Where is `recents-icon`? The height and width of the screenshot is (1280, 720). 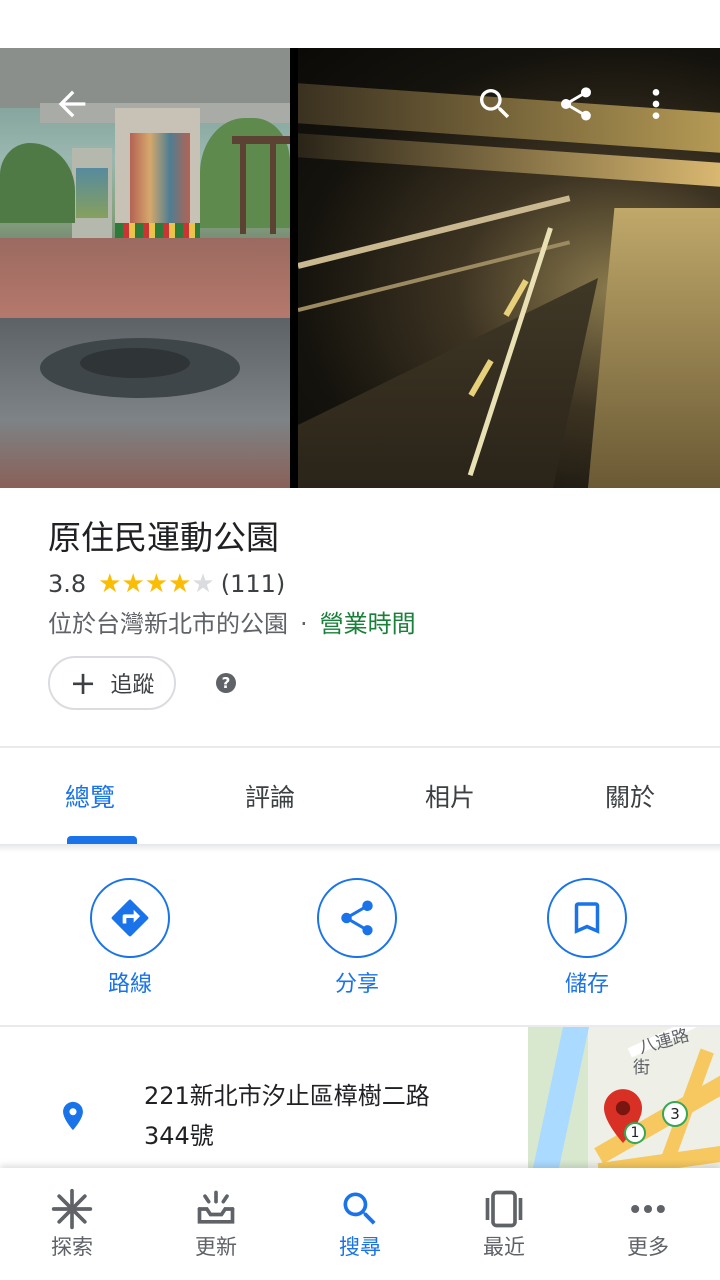 recents-icon is located at coordinates (504, 1209).